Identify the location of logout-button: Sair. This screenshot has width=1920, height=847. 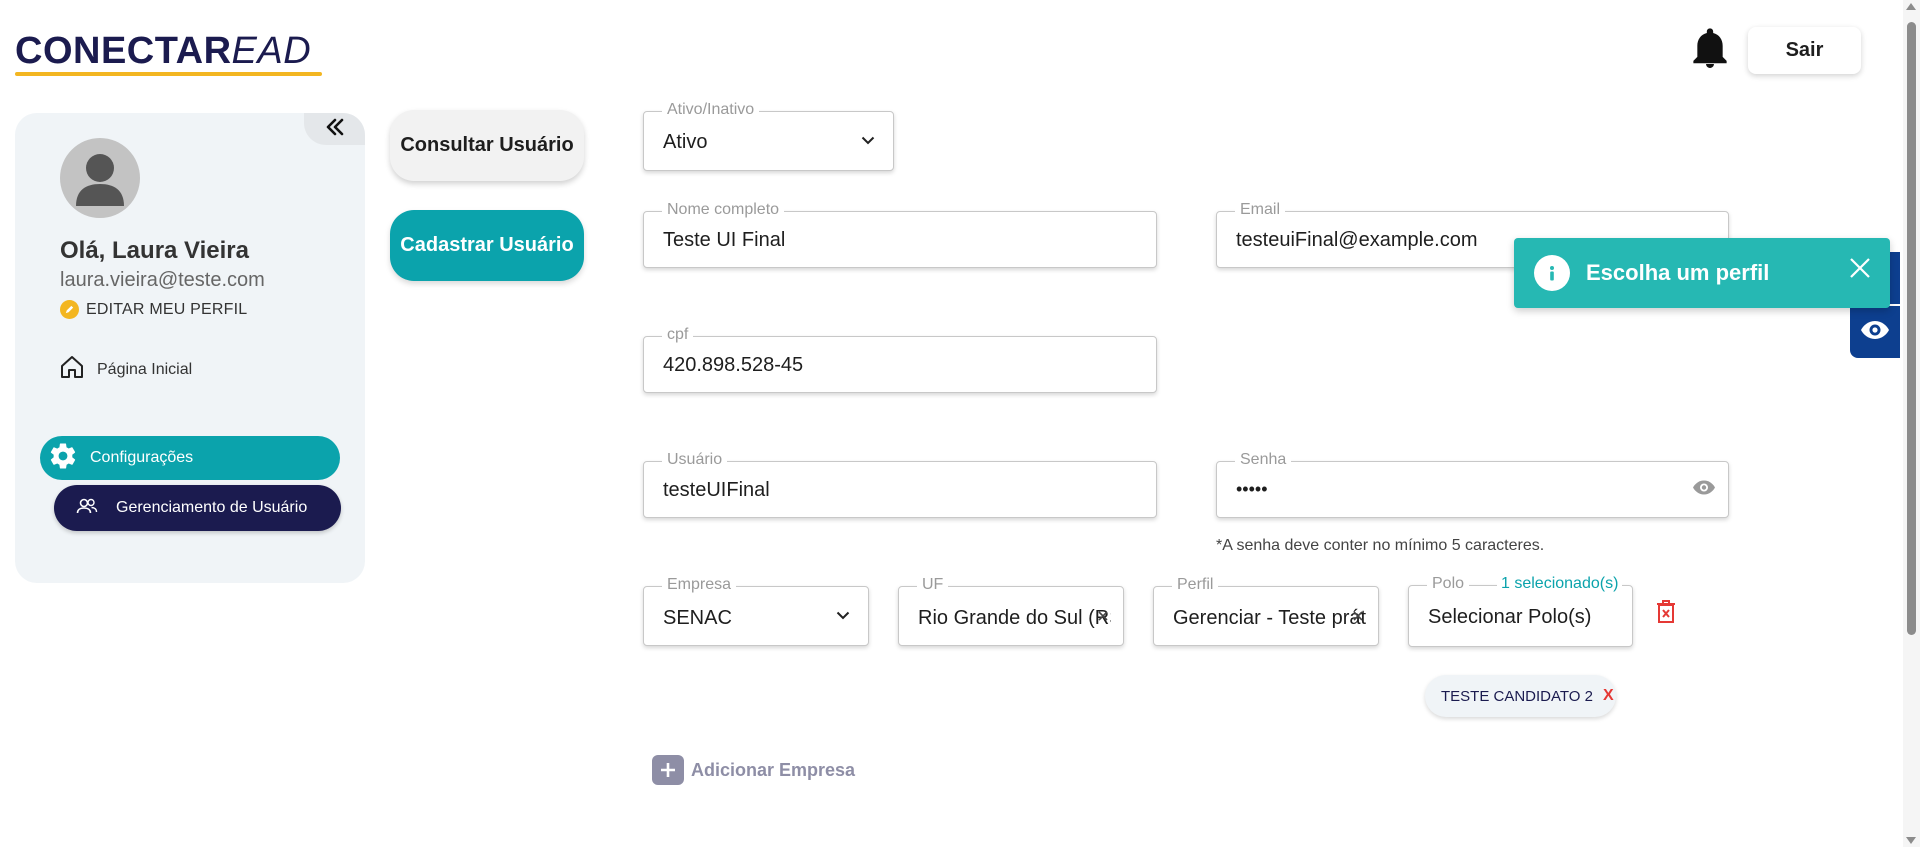
(1804, 50).